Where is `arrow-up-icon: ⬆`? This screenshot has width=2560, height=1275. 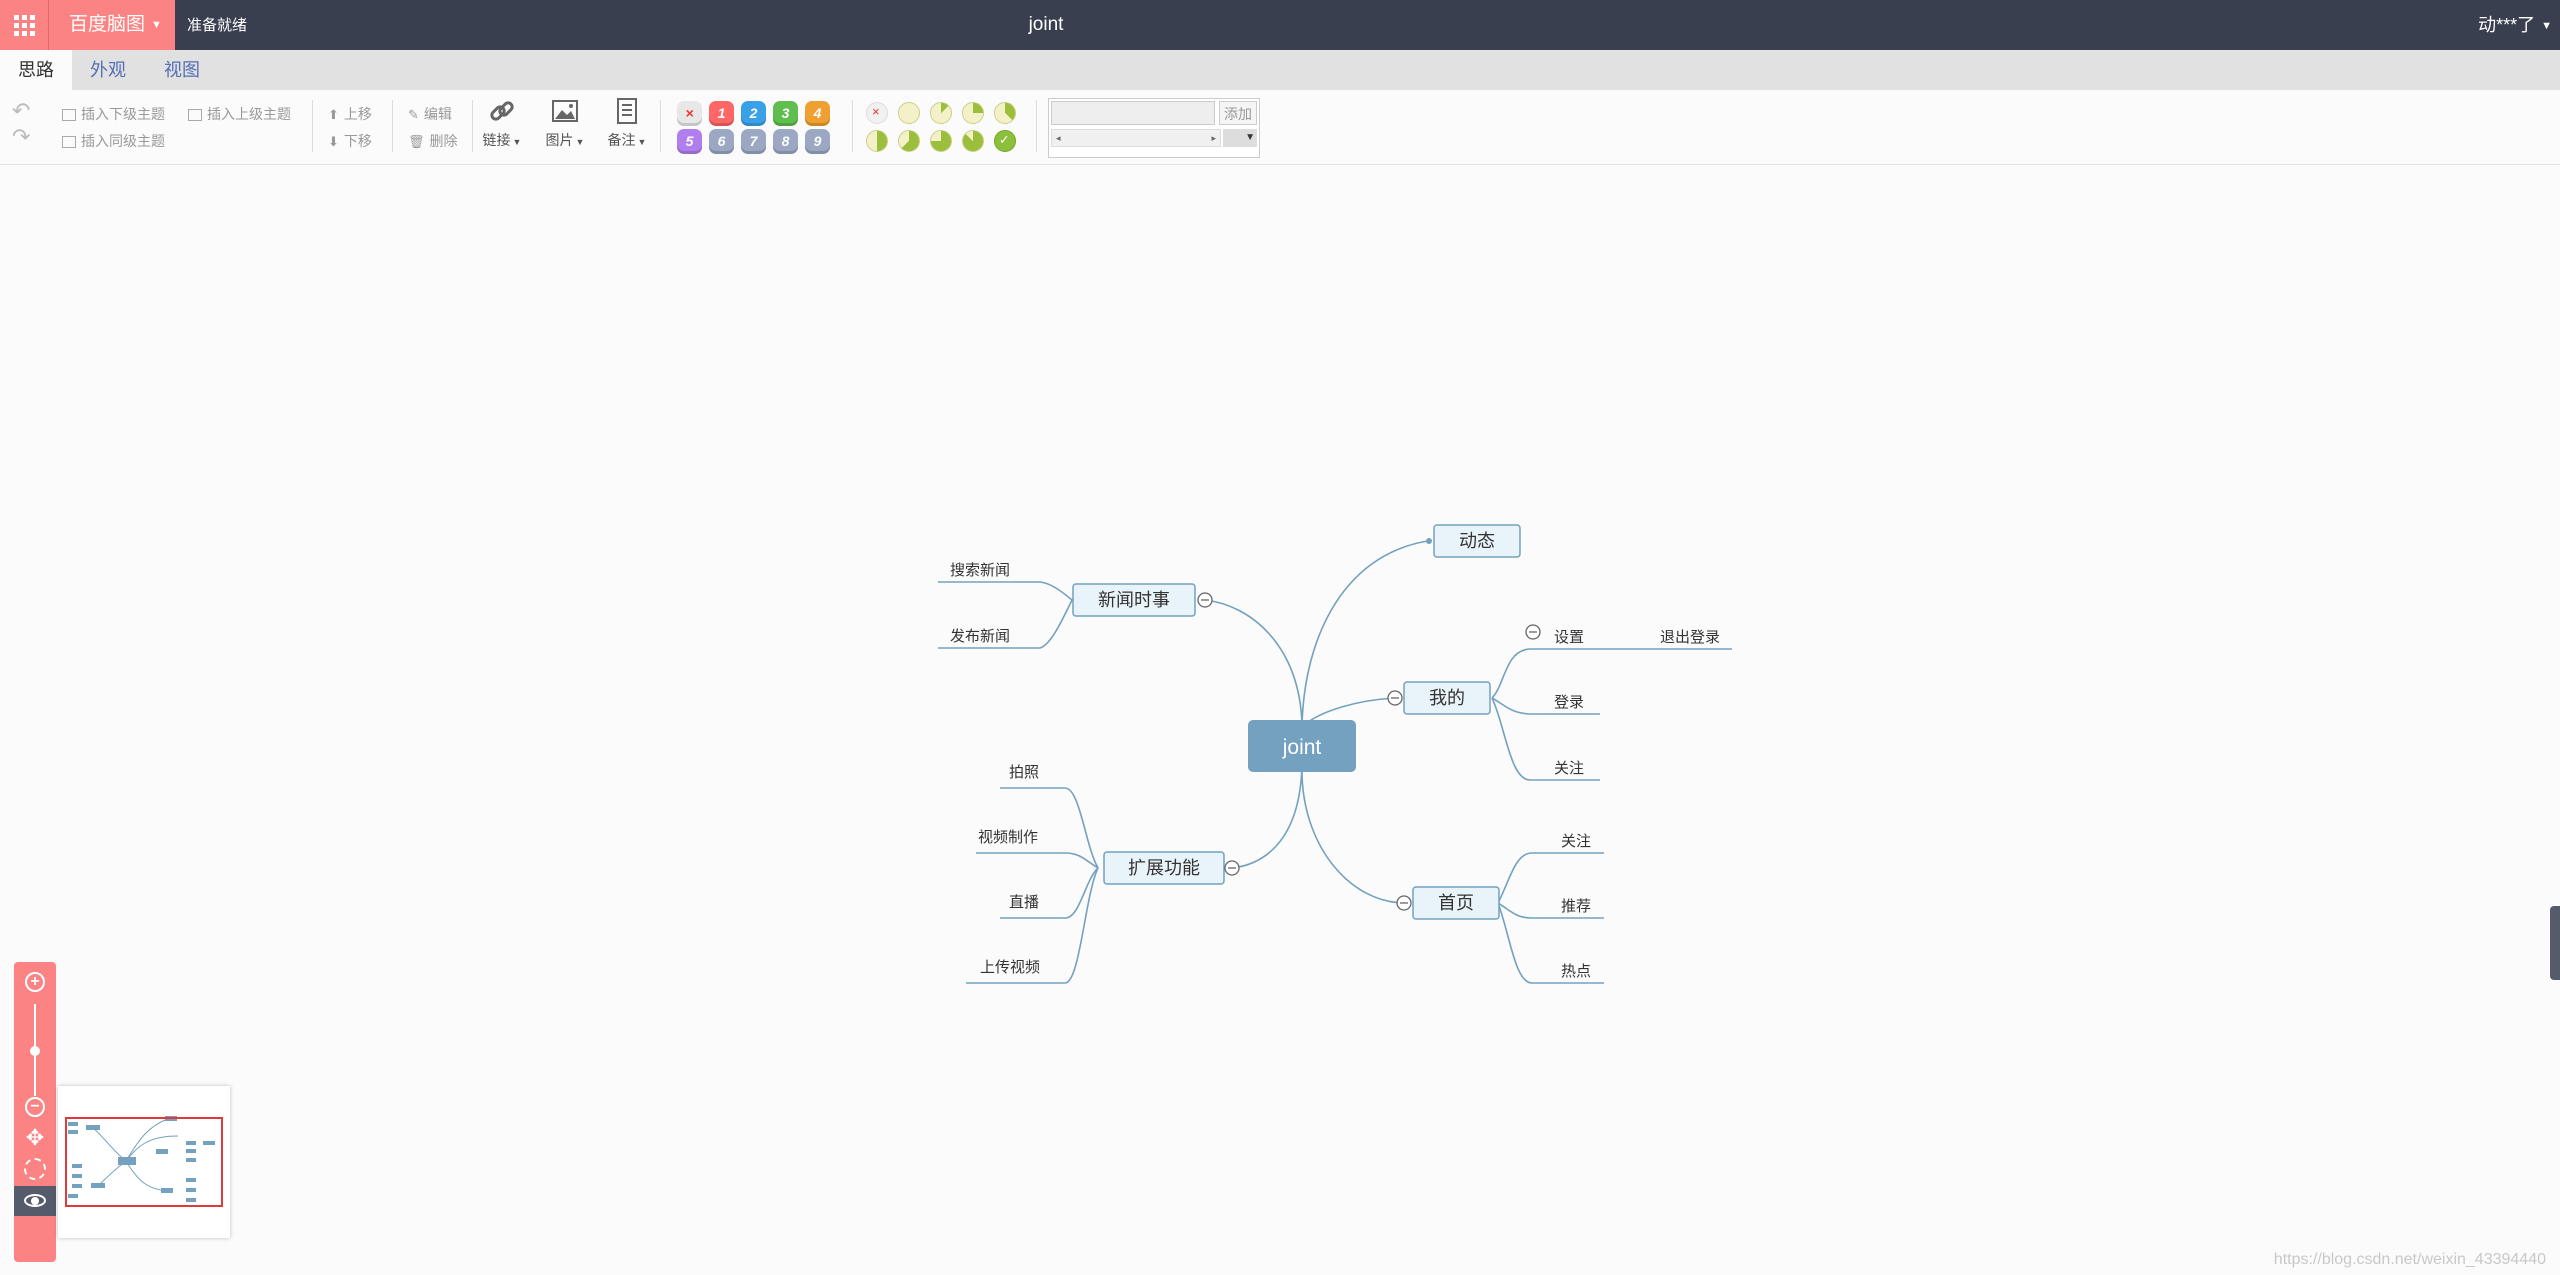
arrow-up-icon: ⬆ is located at coordinates (333, 114).